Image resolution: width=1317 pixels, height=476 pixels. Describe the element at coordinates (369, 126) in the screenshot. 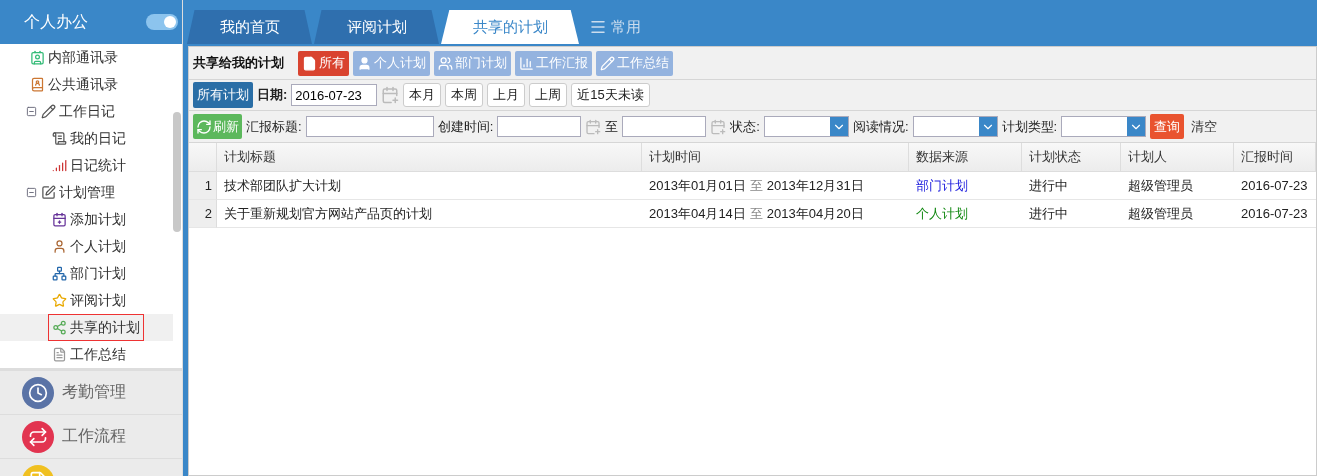

I see `text-field` at that location.